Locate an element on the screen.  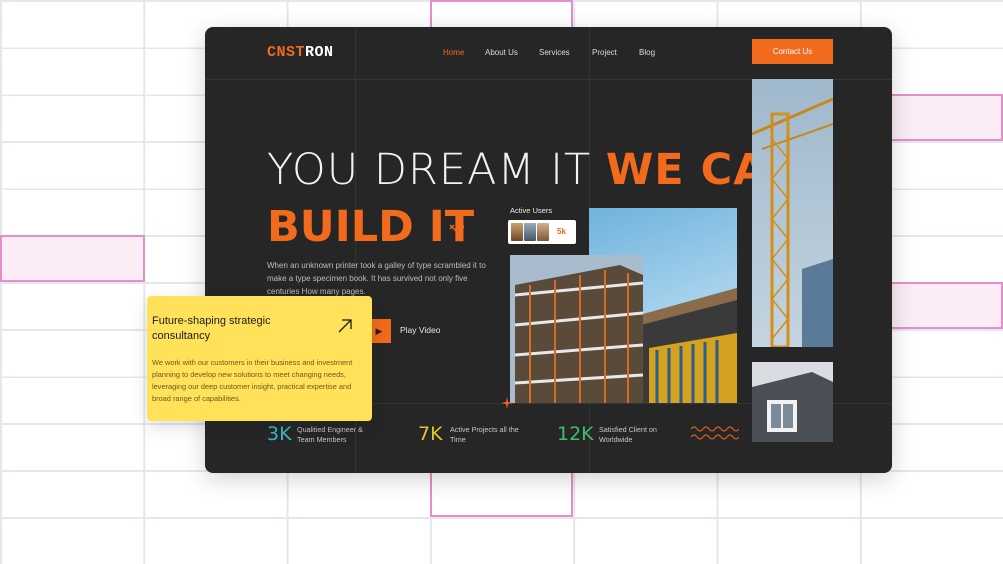
stat-value: 3K is located at coordinates (279, 434).